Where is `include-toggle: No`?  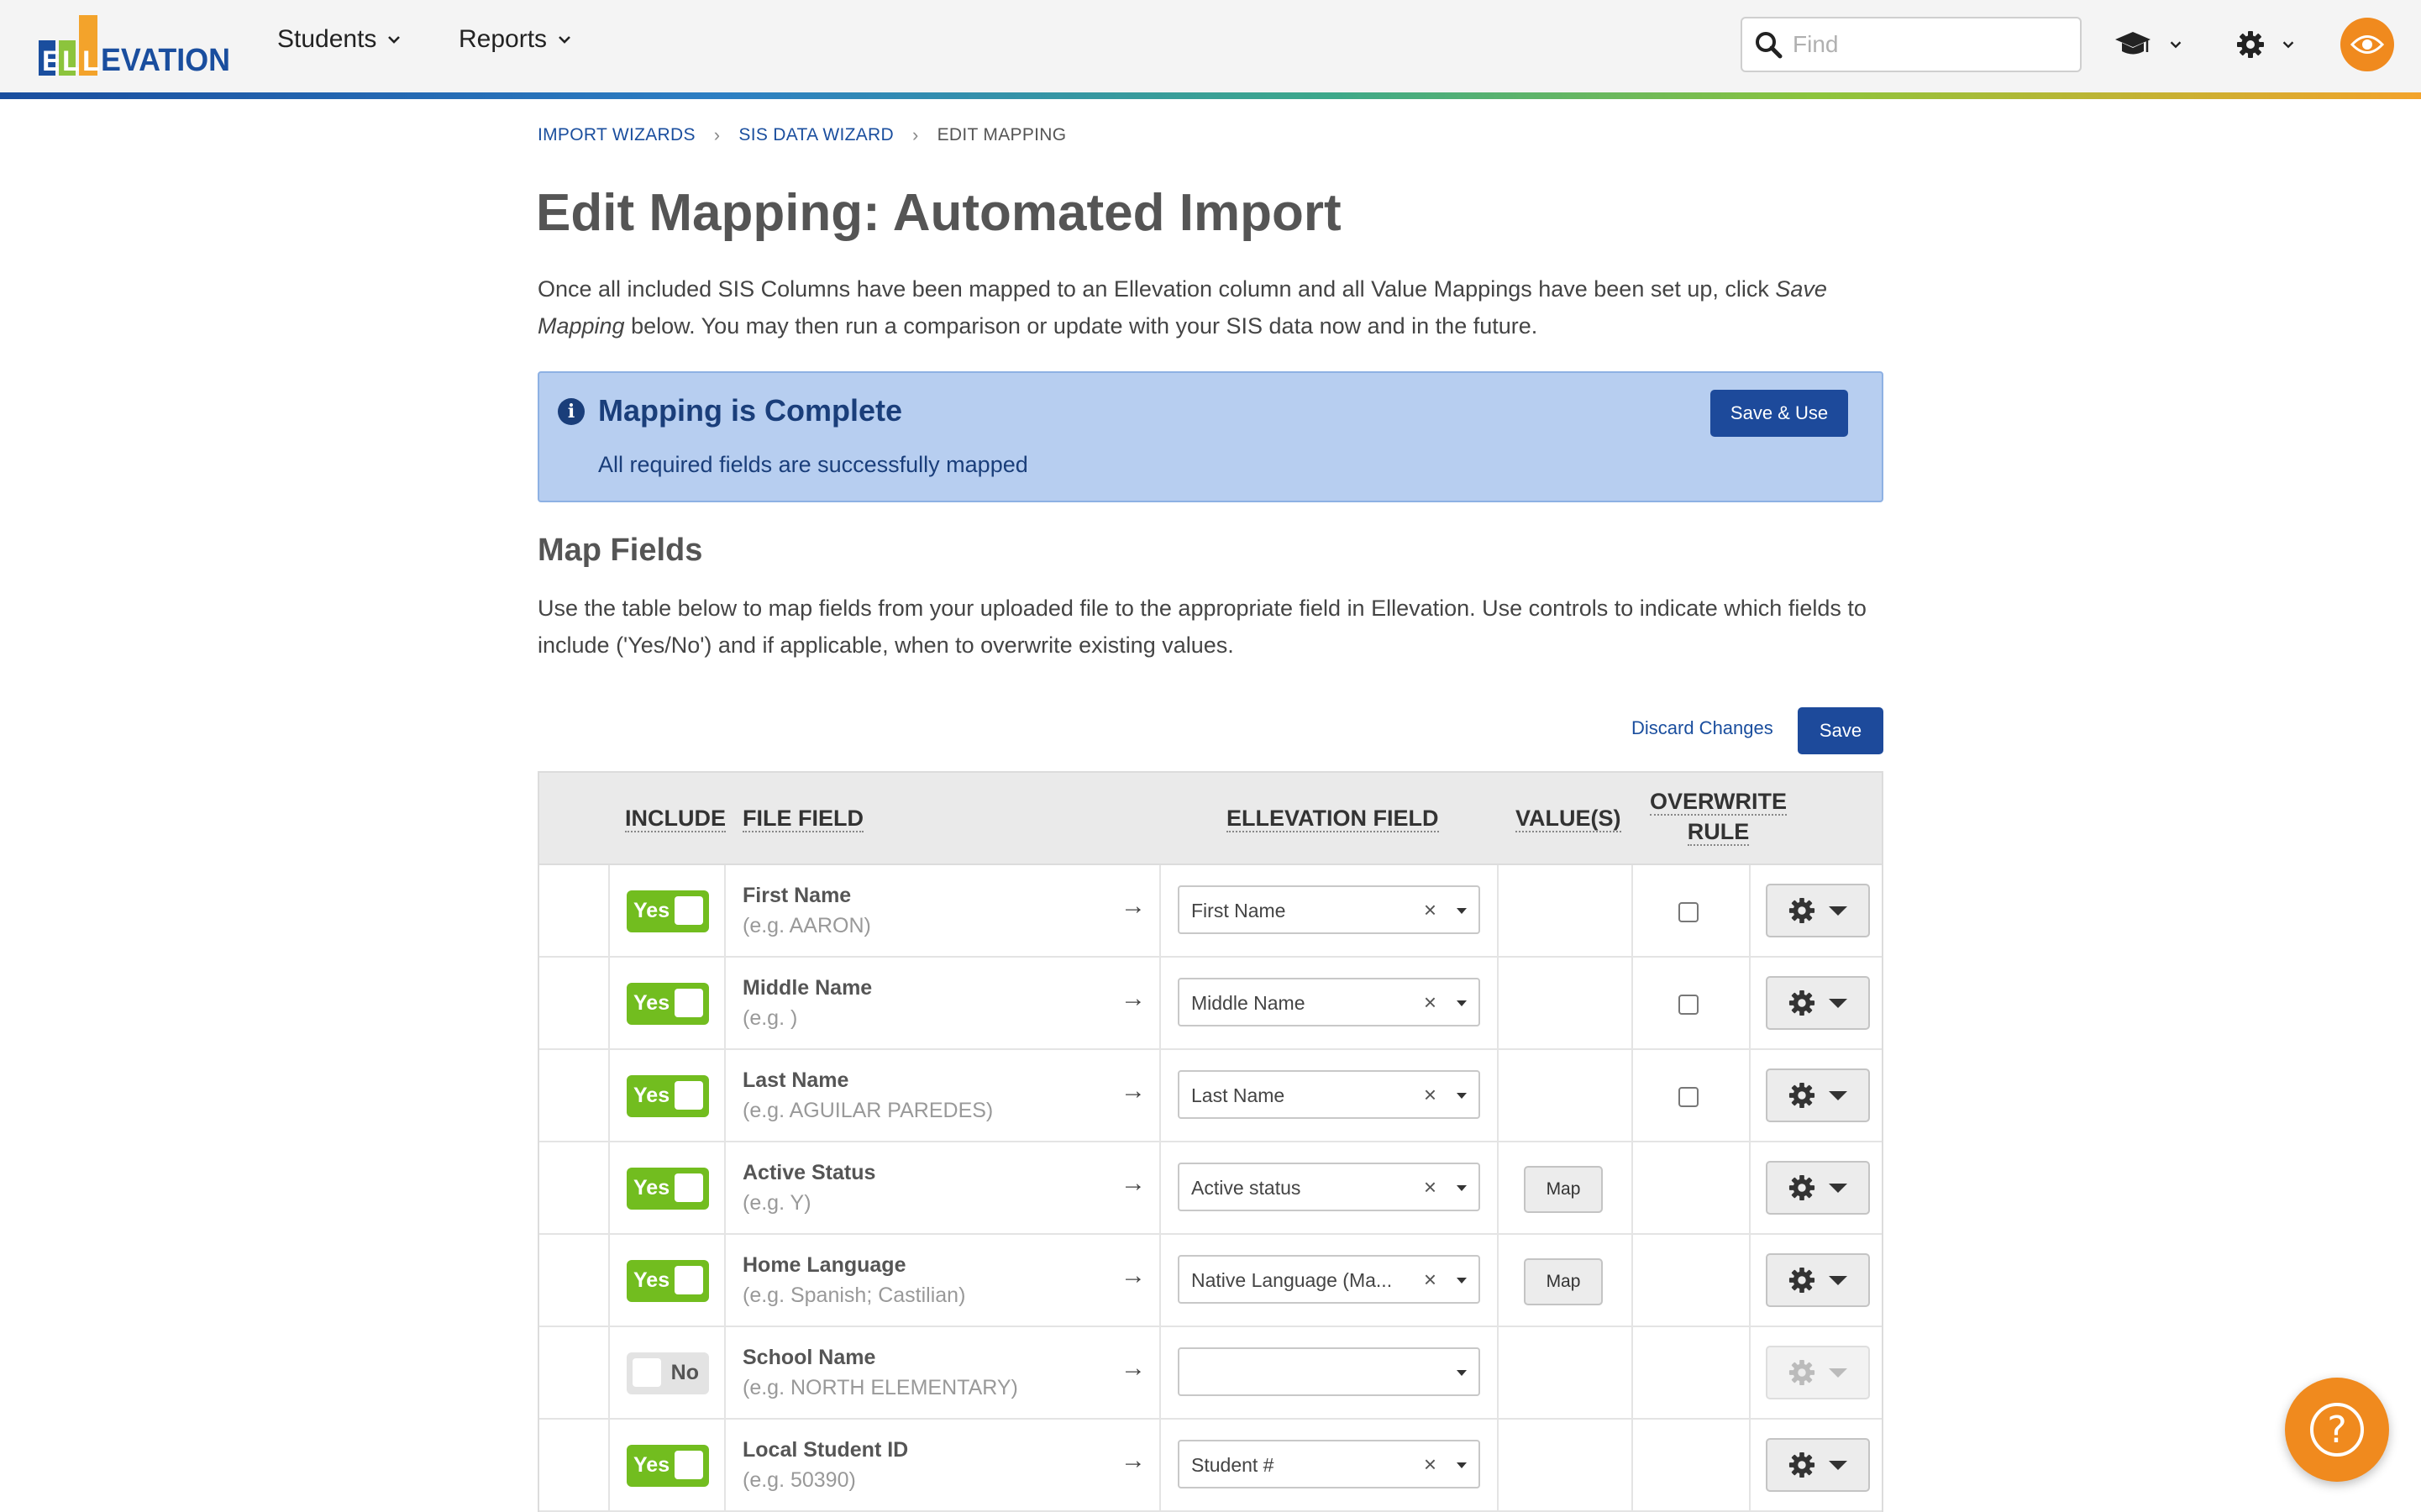
include-toggle: No is located at coordinates (668, 1373).